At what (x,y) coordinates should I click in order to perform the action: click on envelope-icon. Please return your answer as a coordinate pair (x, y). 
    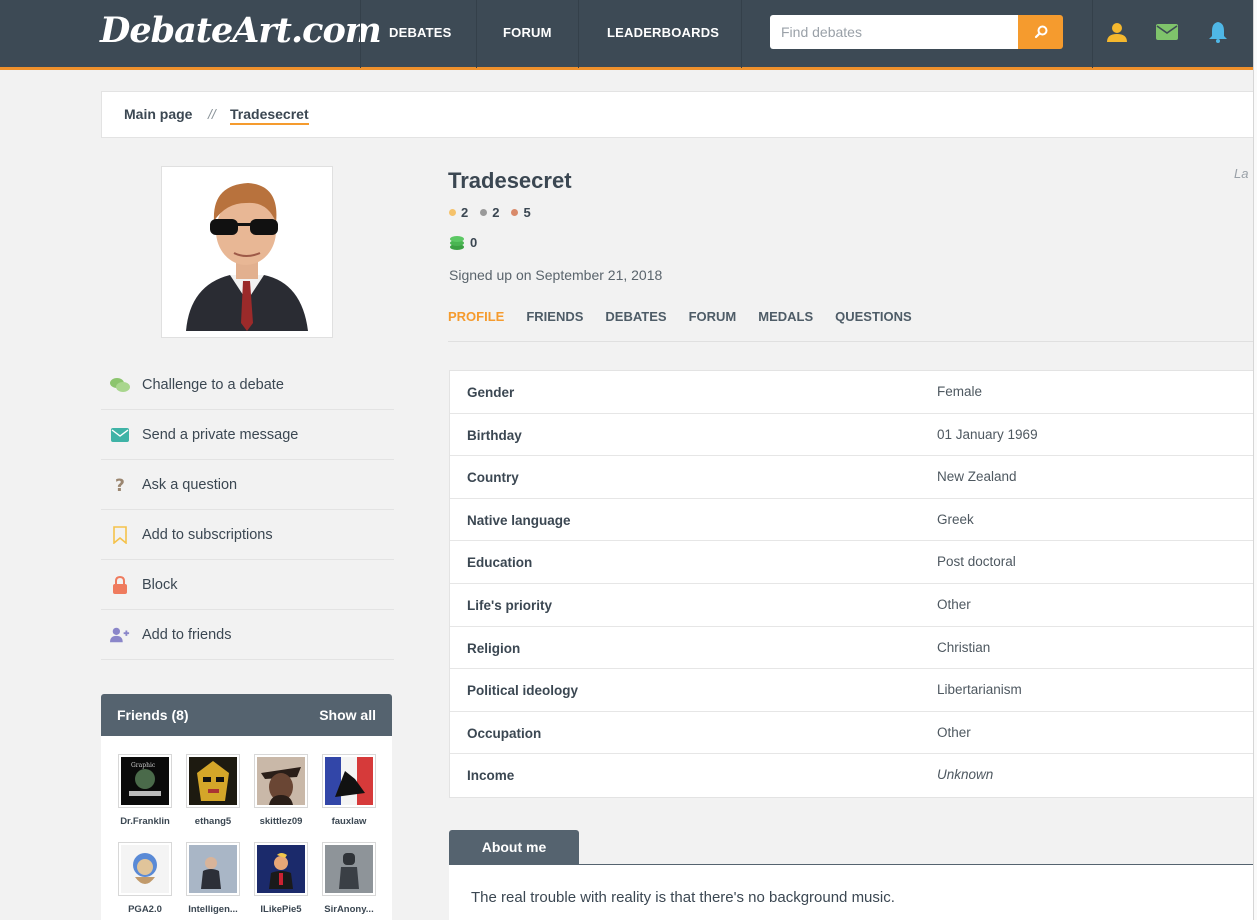
    Looking at the image, I should click on (1167, 32).